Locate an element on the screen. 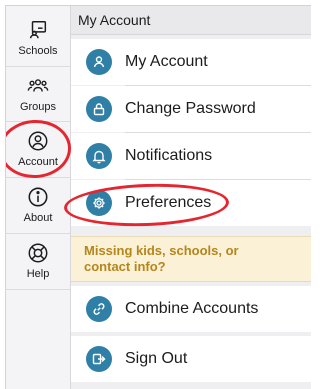  menu-item-label: Combine Accounts is located at coordinates (192, 308).